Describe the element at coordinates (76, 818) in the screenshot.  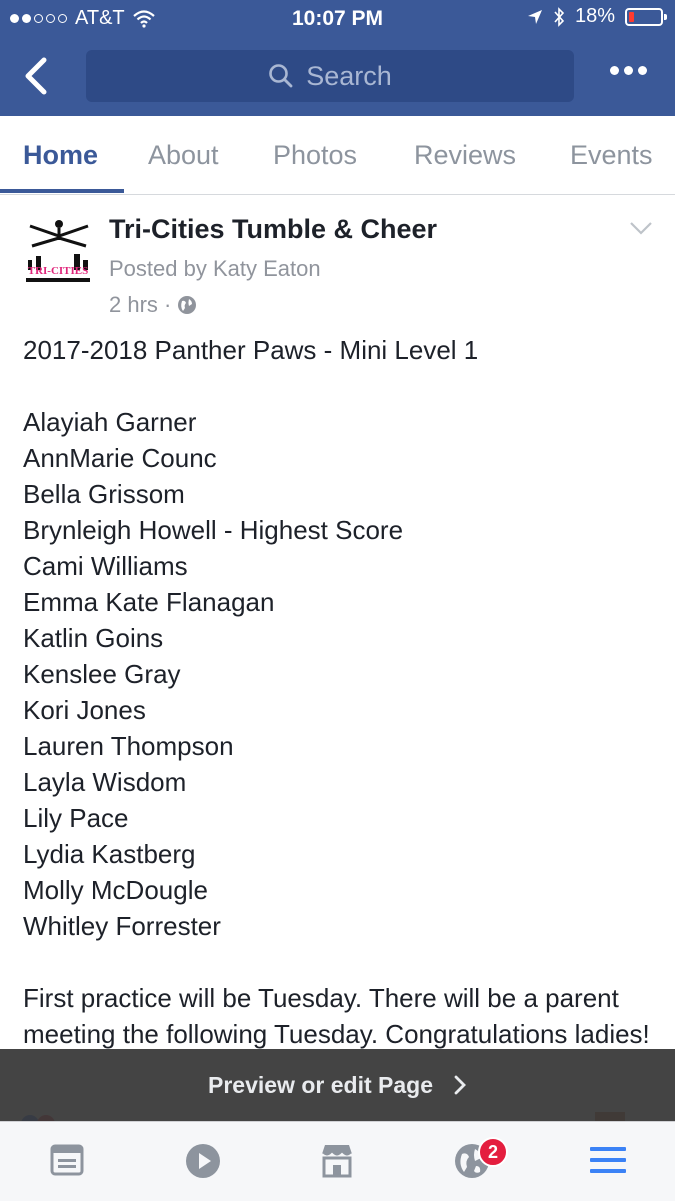
I see `roster-name: Lily Pace` at that location.